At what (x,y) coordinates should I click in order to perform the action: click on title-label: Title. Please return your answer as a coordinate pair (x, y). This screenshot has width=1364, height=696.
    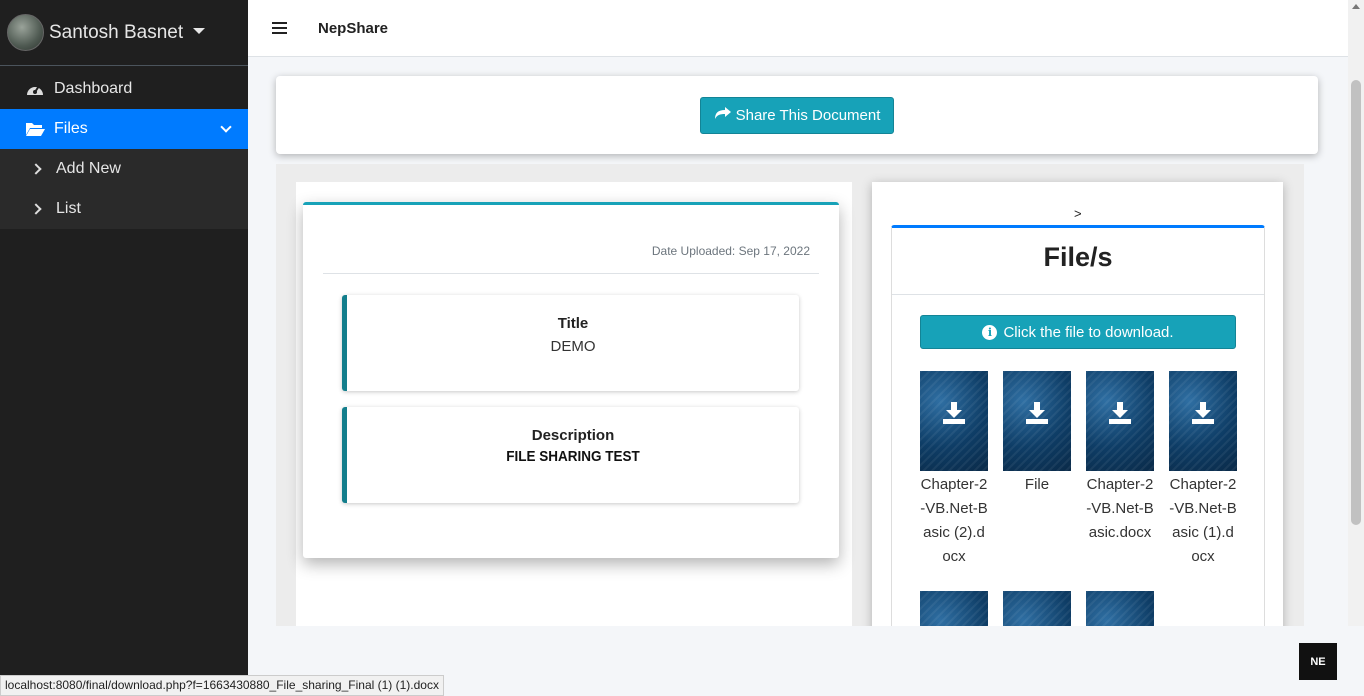
    Looking at the image, I should click on (573, 323).